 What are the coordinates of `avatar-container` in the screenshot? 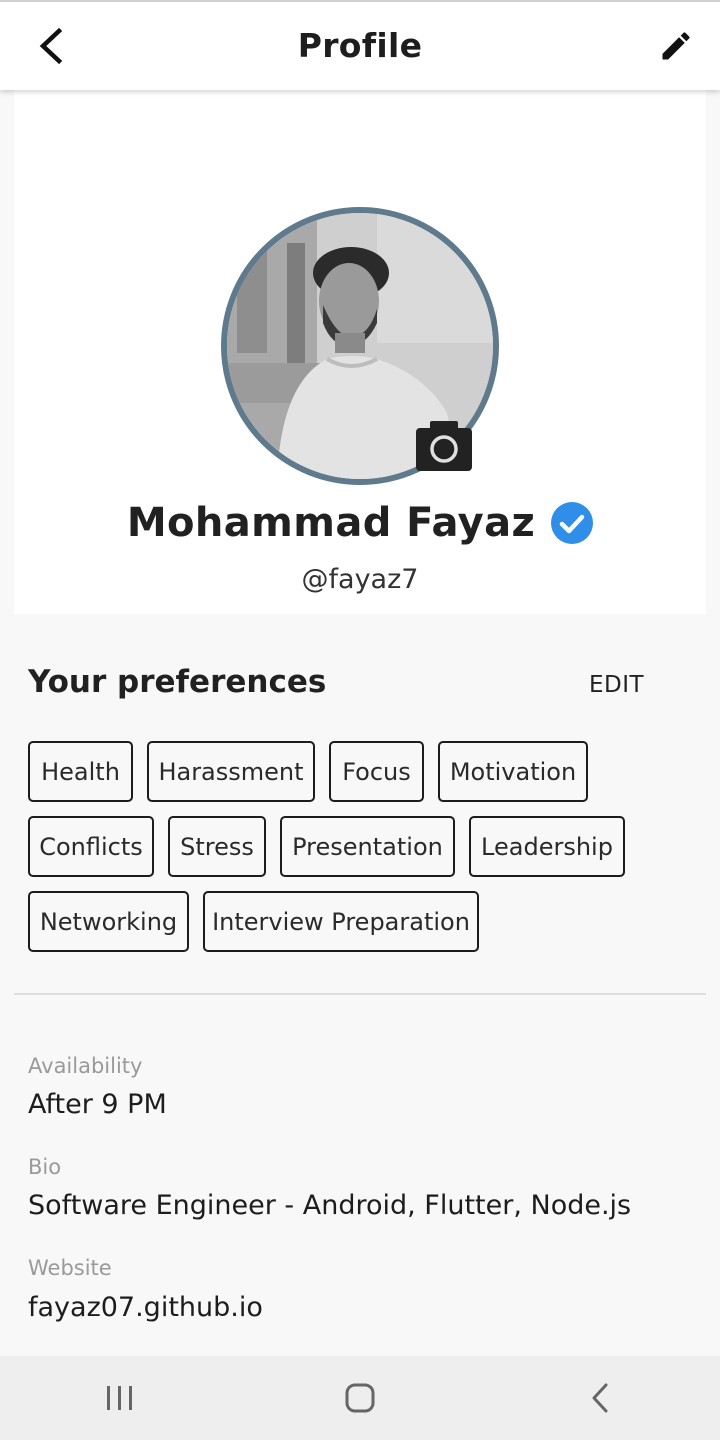 It's located at (360, 346).